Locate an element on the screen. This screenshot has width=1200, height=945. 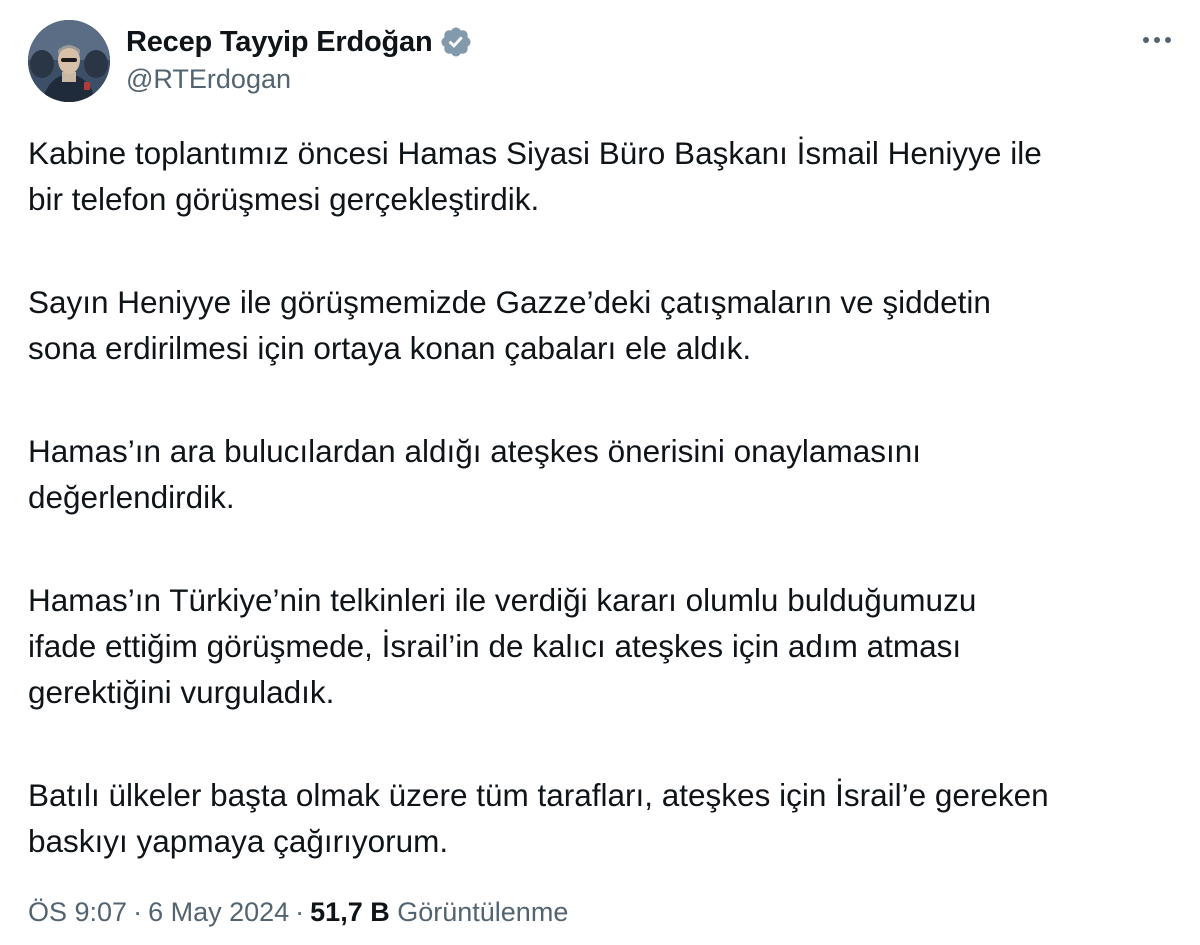
tweet-line: baskıyı yapmaya çağırıyorum. is located at coordinates (238, 841).